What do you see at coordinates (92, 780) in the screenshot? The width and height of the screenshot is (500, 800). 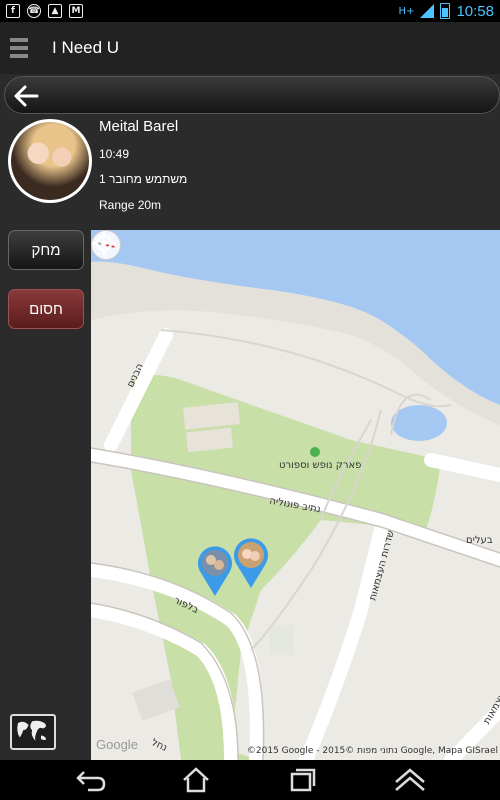 I see `back-nav-icon` at bounding box center [92, 780].